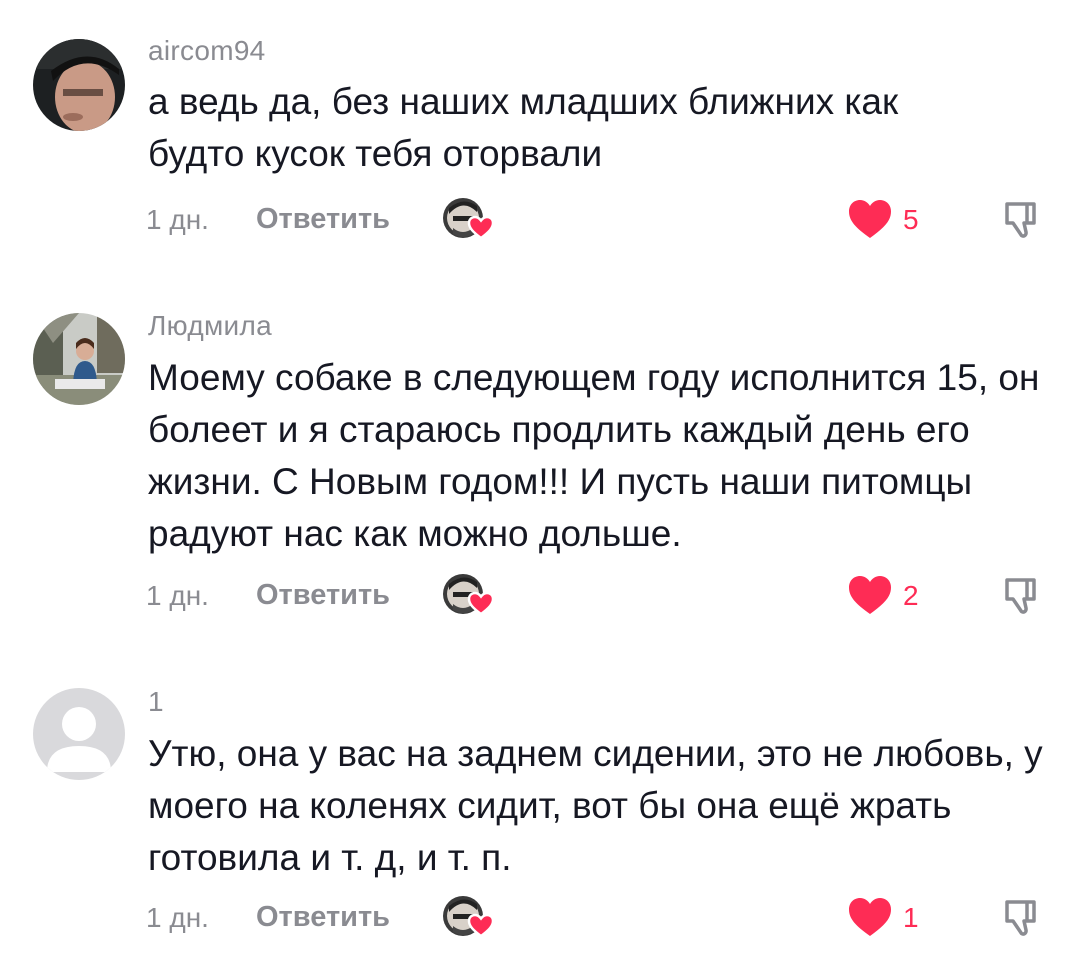  I want to click on comment-username: Людмила, so click(210, 326).